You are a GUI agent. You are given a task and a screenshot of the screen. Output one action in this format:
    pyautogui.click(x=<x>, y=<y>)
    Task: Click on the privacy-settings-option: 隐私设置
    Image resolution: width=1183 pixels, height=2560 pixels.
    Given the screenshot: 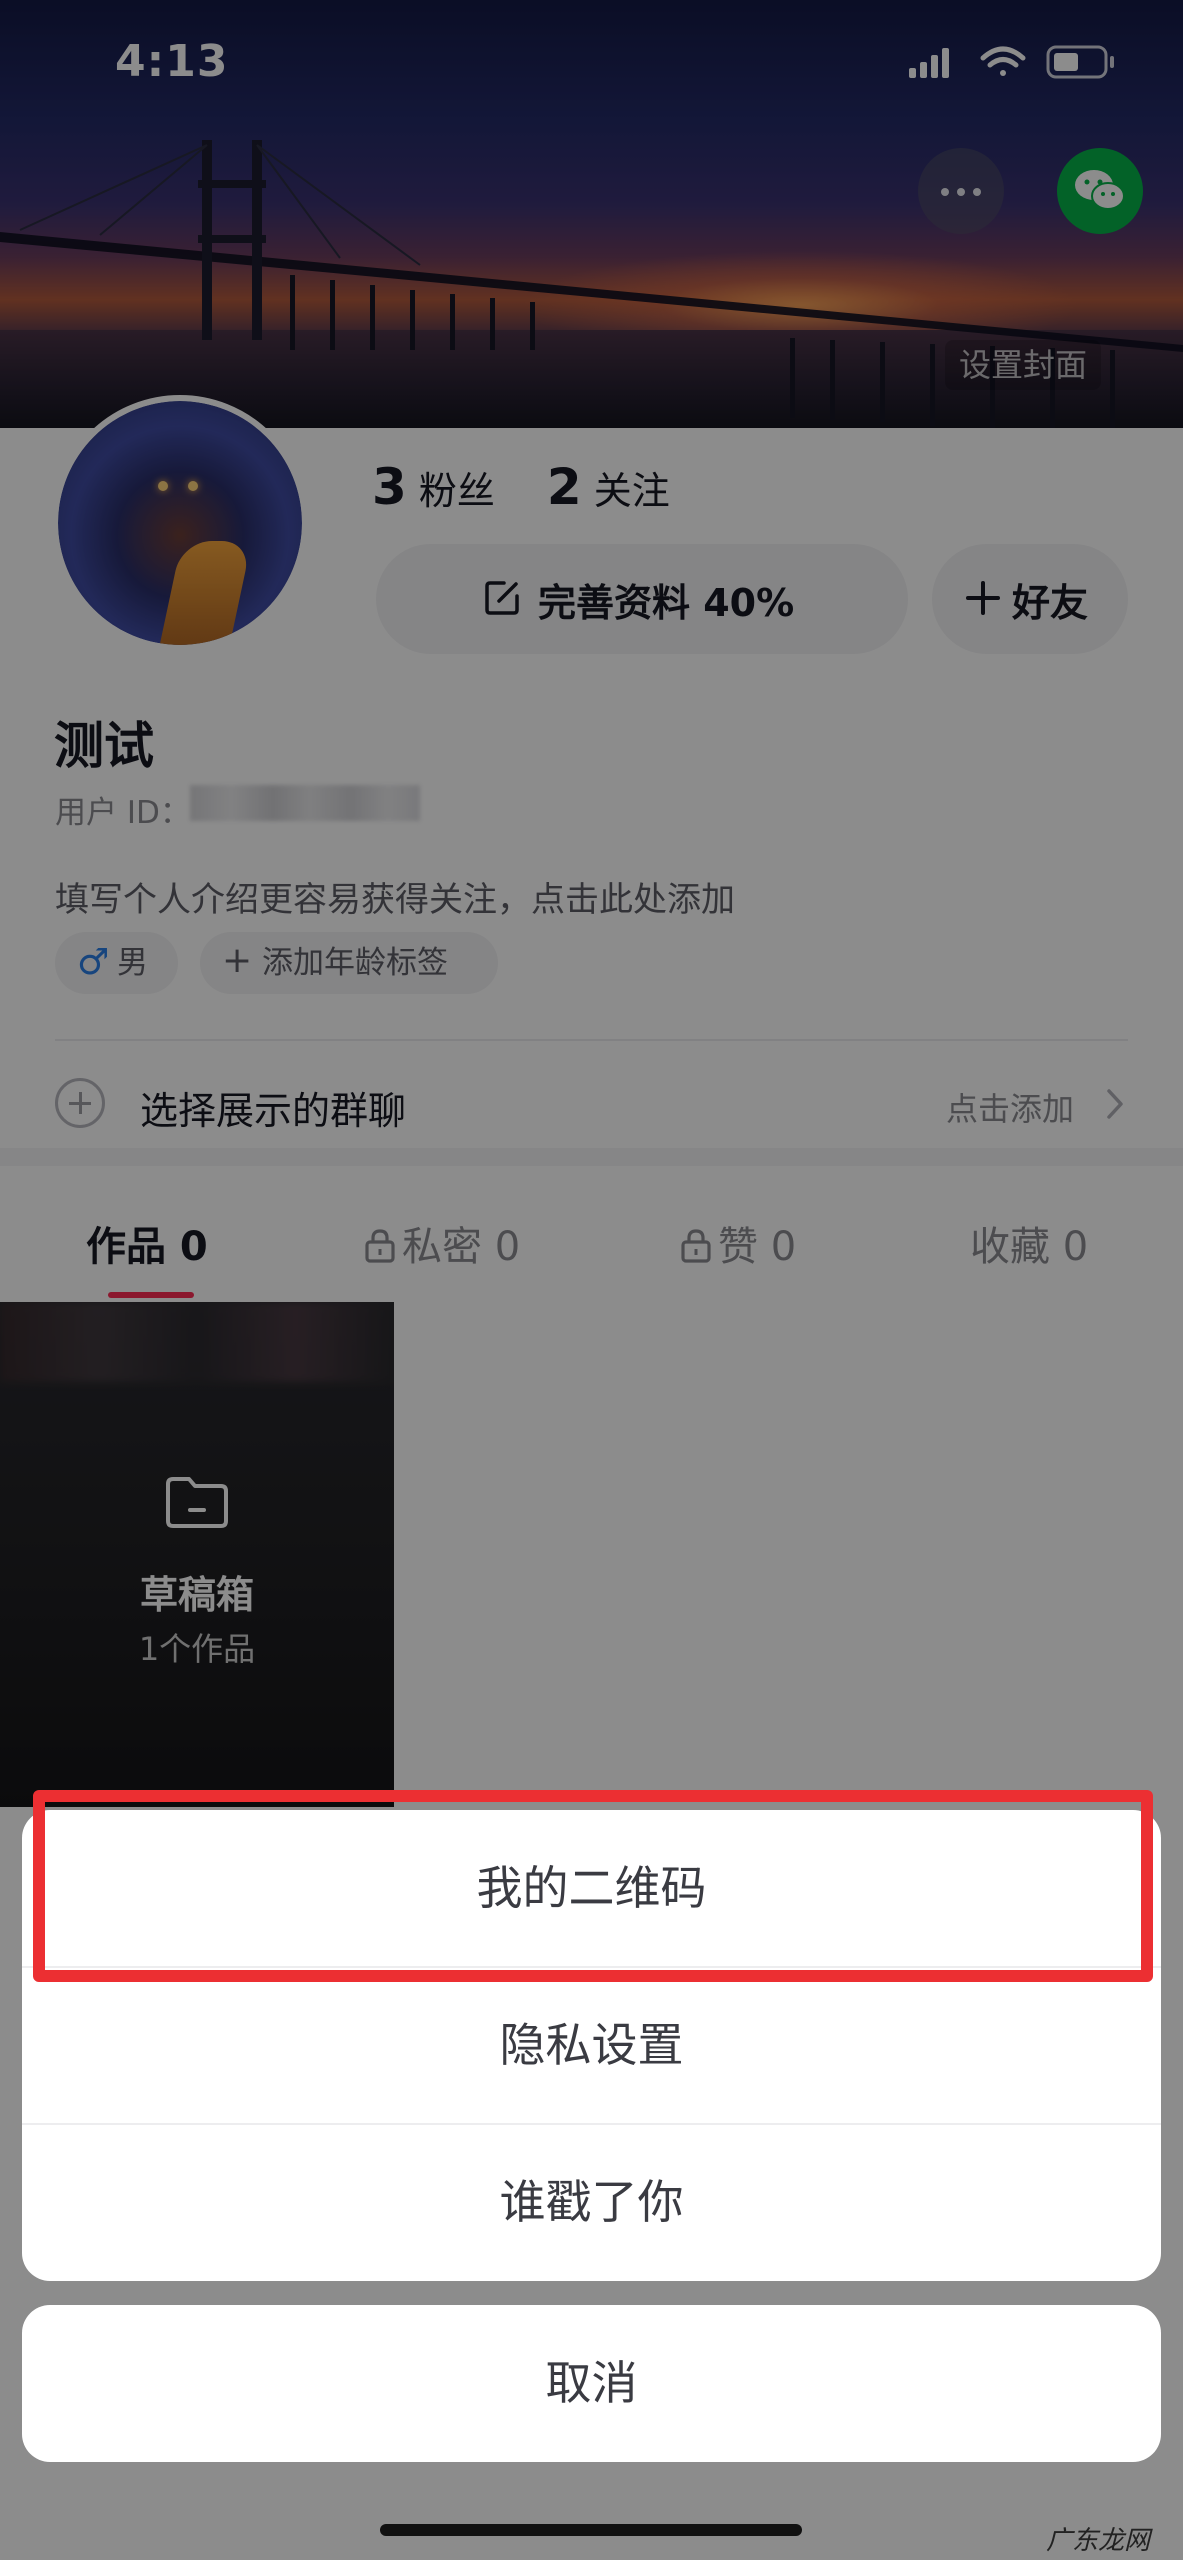 What is the action you would take?
    pyautogui.click(x=591, y=2045)
    